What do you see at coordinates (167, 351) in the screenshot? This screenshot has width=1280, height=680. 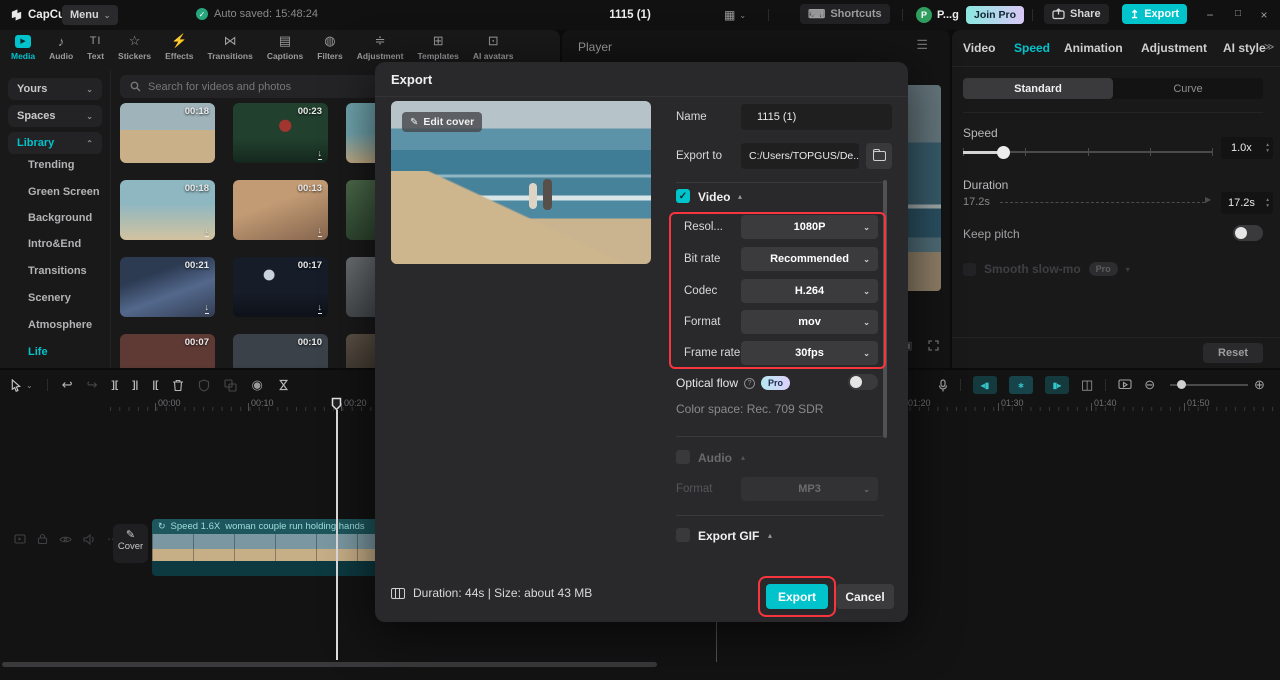 I see `media-thumb: 00:07` at bounding box center [167, 351].